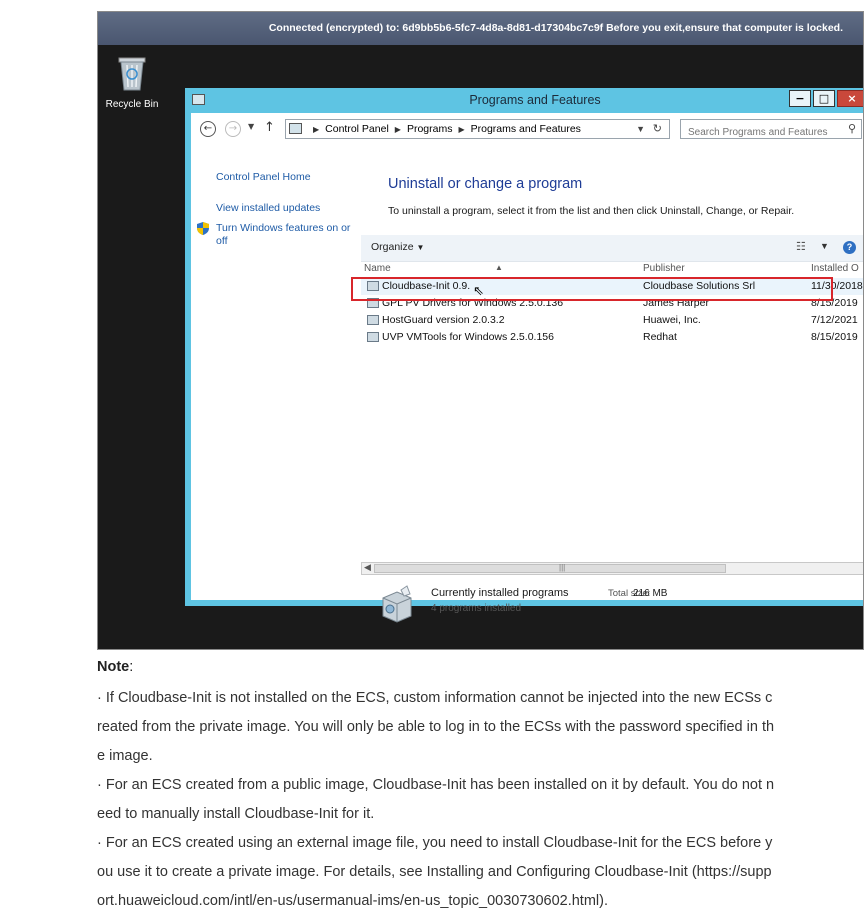  I want to click on scroll-left-icon: ◀, so click(367, 567).